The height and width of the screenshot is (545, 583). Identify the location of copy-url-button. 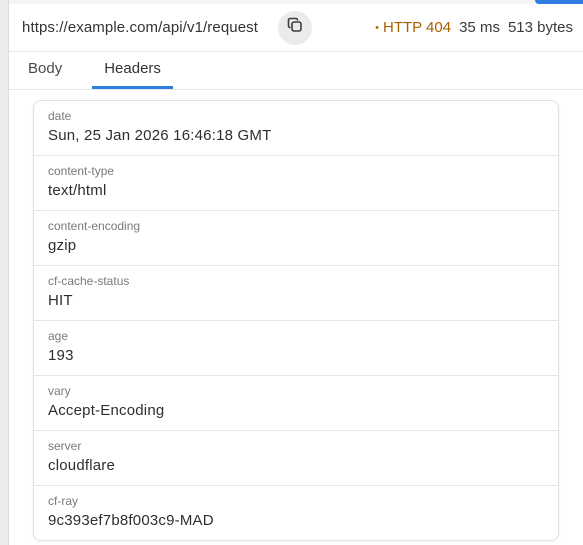
(295, 27).